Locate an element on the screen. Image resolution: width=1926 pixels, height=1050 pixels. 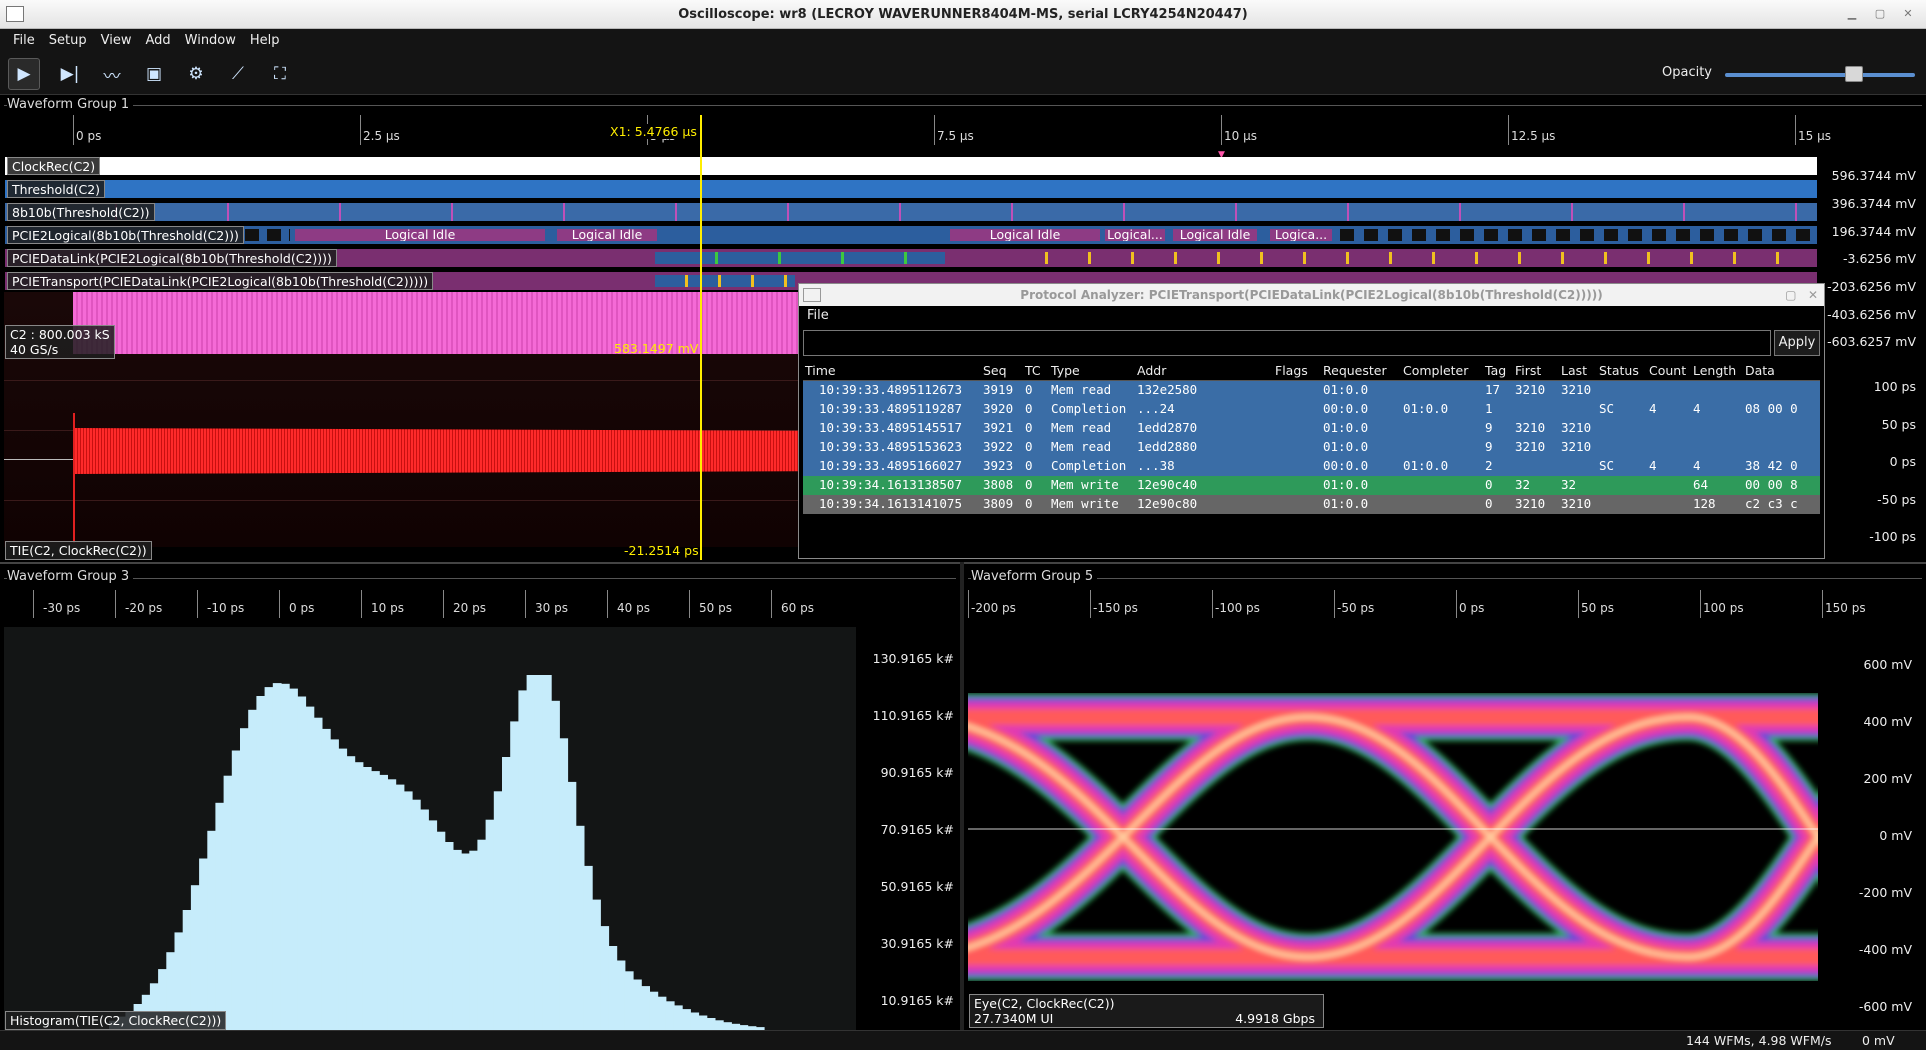
col-last: Last is located at coordinates (1574, 370).